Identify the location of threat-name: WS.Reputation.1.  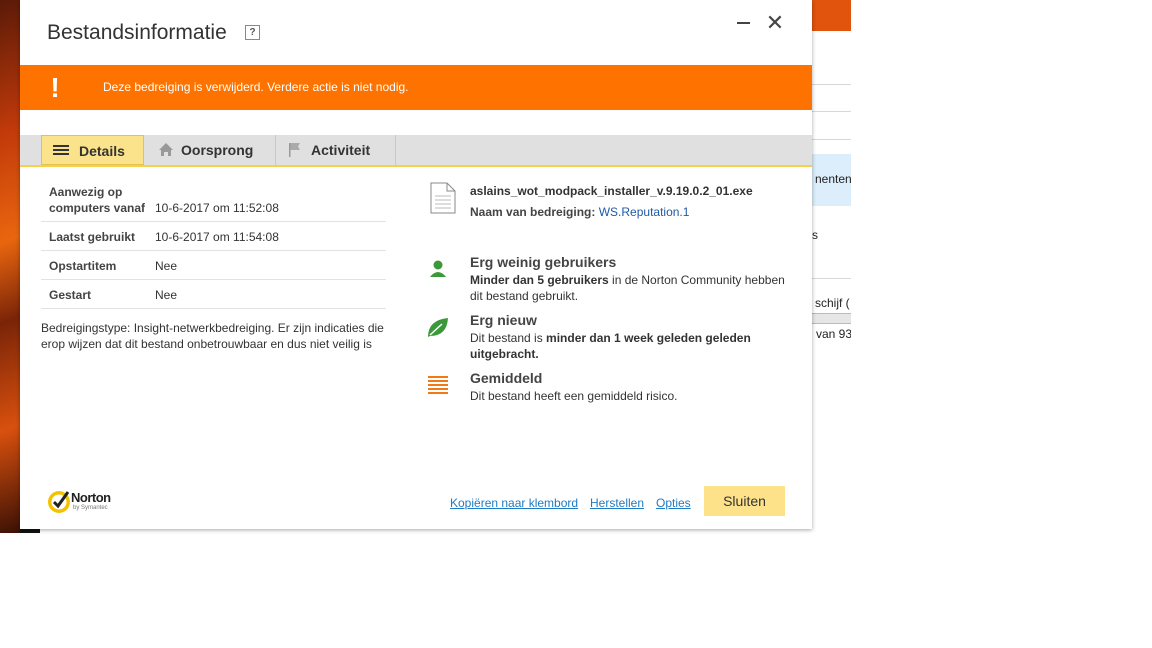
(644, 212).